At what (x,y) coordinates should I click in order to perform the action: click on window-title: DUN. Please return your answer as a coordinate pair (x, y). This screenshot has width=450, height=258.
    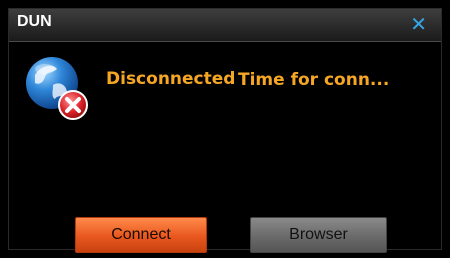
    Looking at the image, I should click on (34, 21).